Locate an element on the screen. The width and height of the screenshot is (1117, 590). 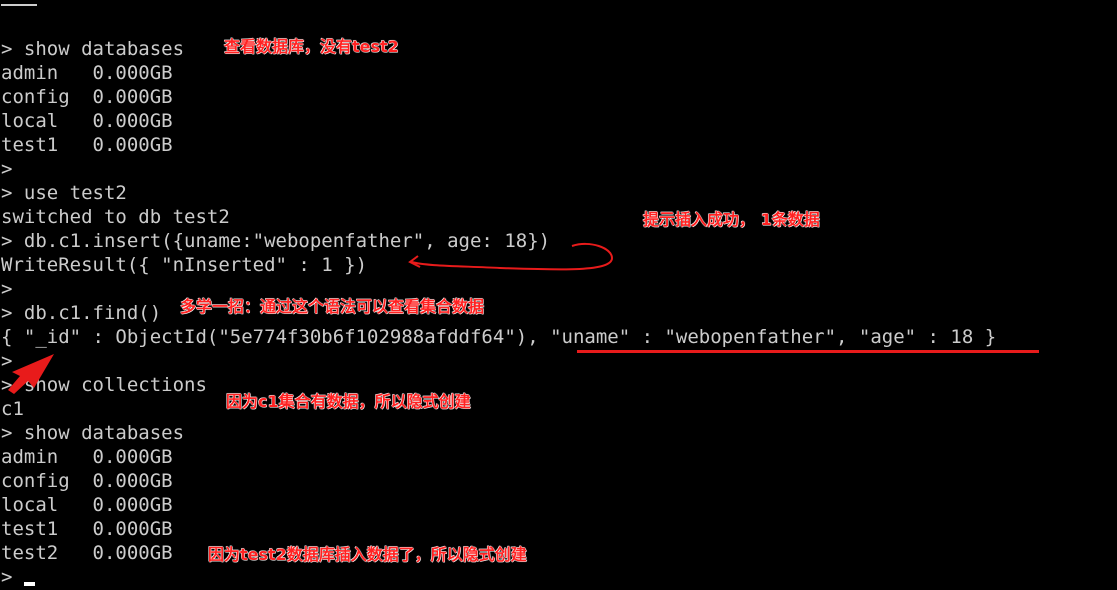
terminal-line-command: > db.c1.find() is located at coordinates (81, 313).